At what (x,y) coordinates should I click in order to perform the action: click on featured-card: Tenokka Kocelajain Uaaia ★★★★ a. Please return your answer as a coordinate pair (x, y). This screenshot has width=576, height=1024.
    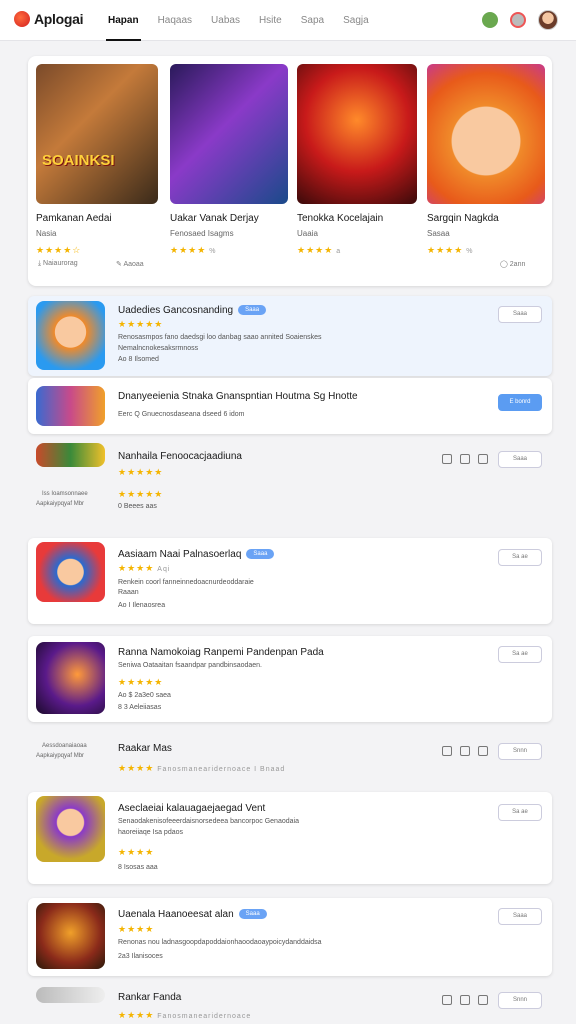
    Looking at the image, I should click on (357, 160).